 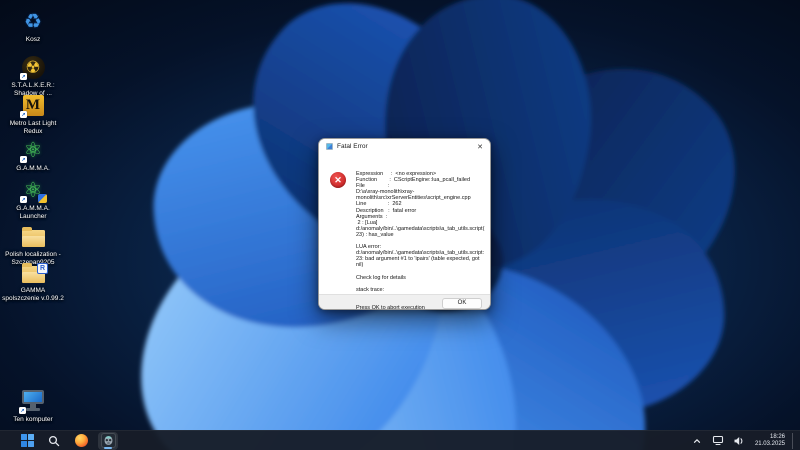 I want to click on start-button, so click(x=27, y=441).